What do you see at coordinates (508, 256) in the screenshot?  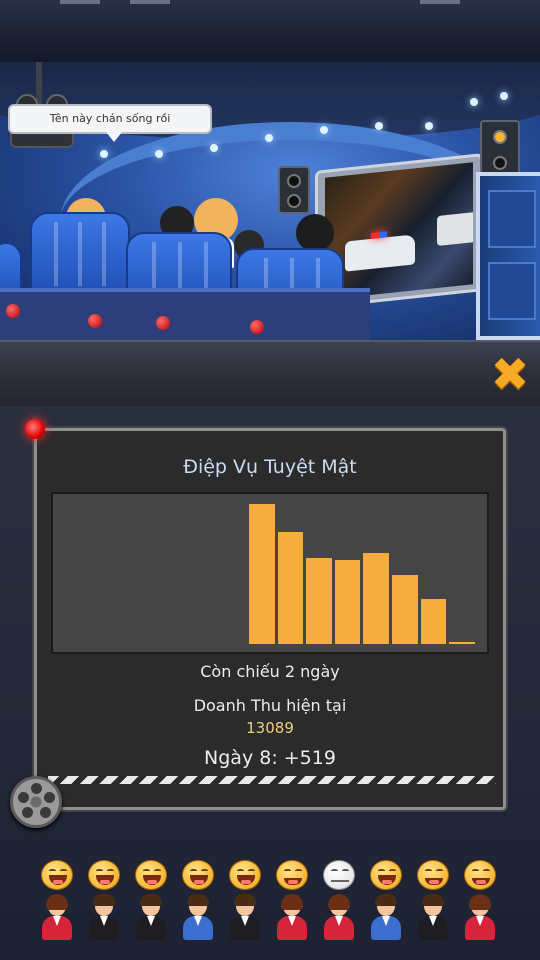 I see `exit-door` at bounding box center [508, 256].